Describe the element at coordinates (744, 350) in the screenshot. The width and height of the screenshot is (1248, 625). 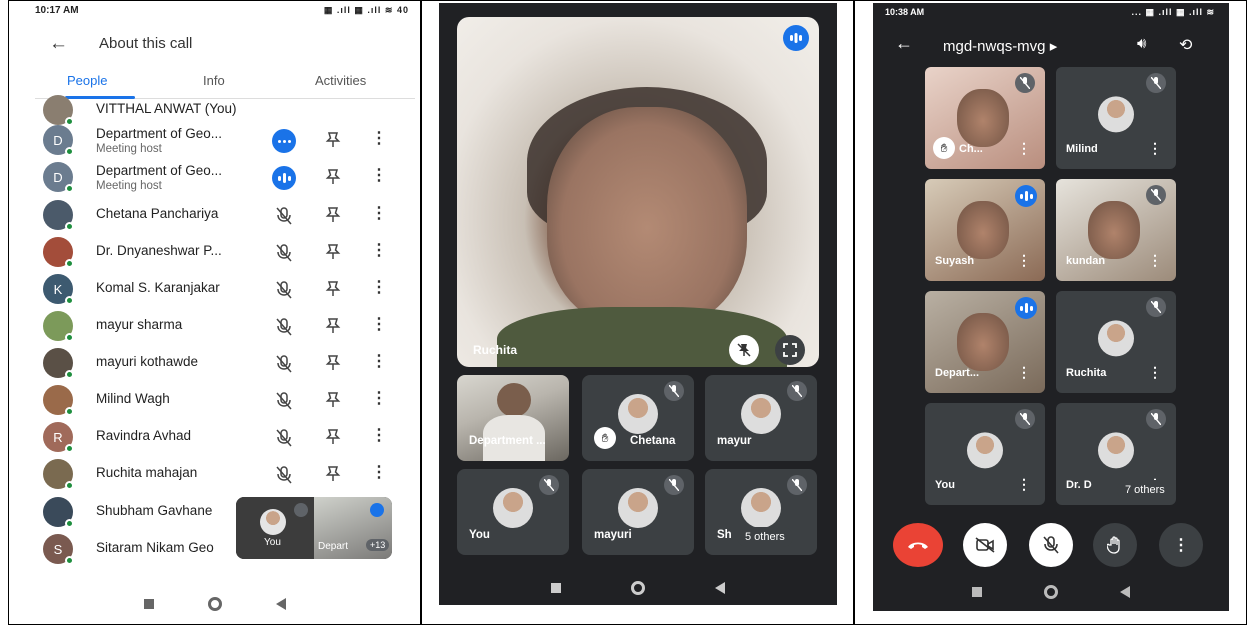
I see `pin-off-icon` at that location.